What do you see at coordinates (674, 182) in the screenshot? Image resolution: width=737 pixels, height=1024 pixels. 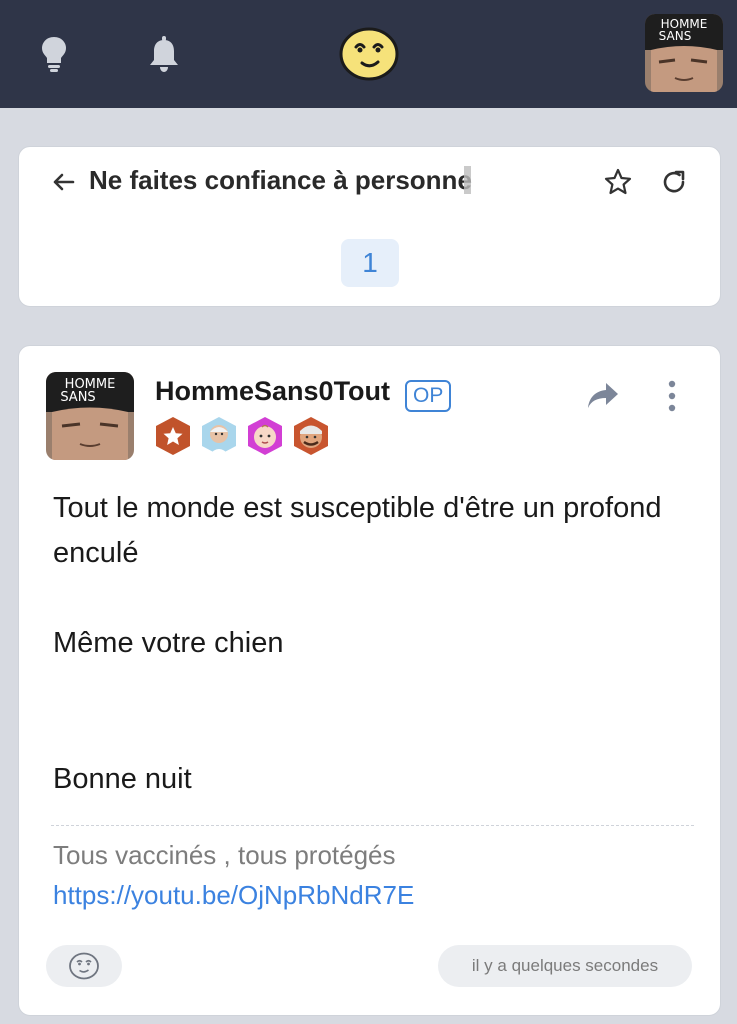 I see `refresh-icon` at bounding box center [674, 182].